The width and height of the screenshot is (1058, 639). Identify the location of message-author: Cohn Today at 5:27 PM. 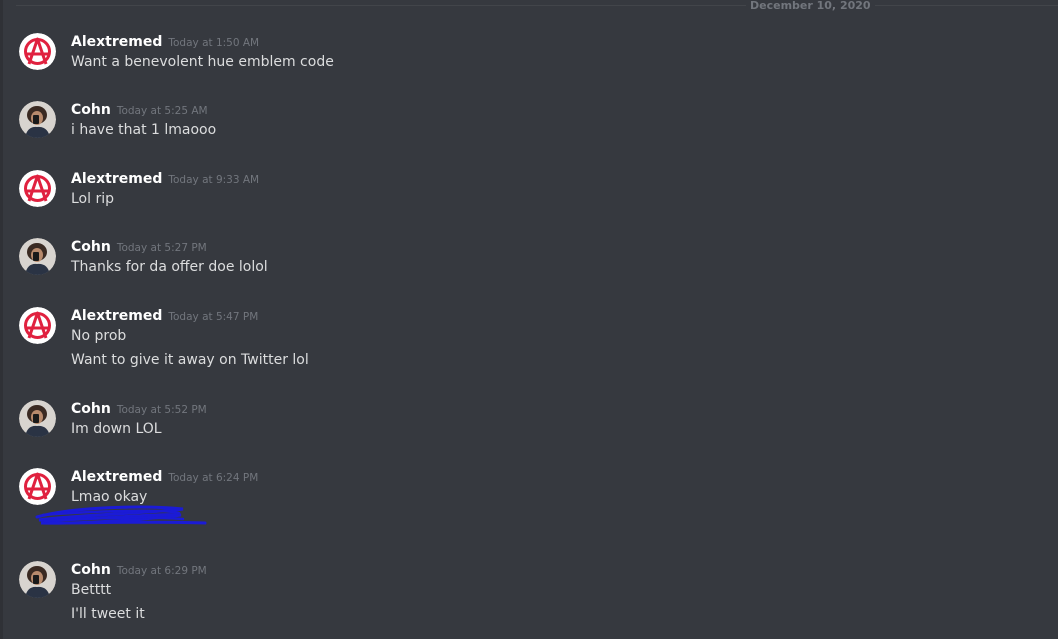
(139, 247).